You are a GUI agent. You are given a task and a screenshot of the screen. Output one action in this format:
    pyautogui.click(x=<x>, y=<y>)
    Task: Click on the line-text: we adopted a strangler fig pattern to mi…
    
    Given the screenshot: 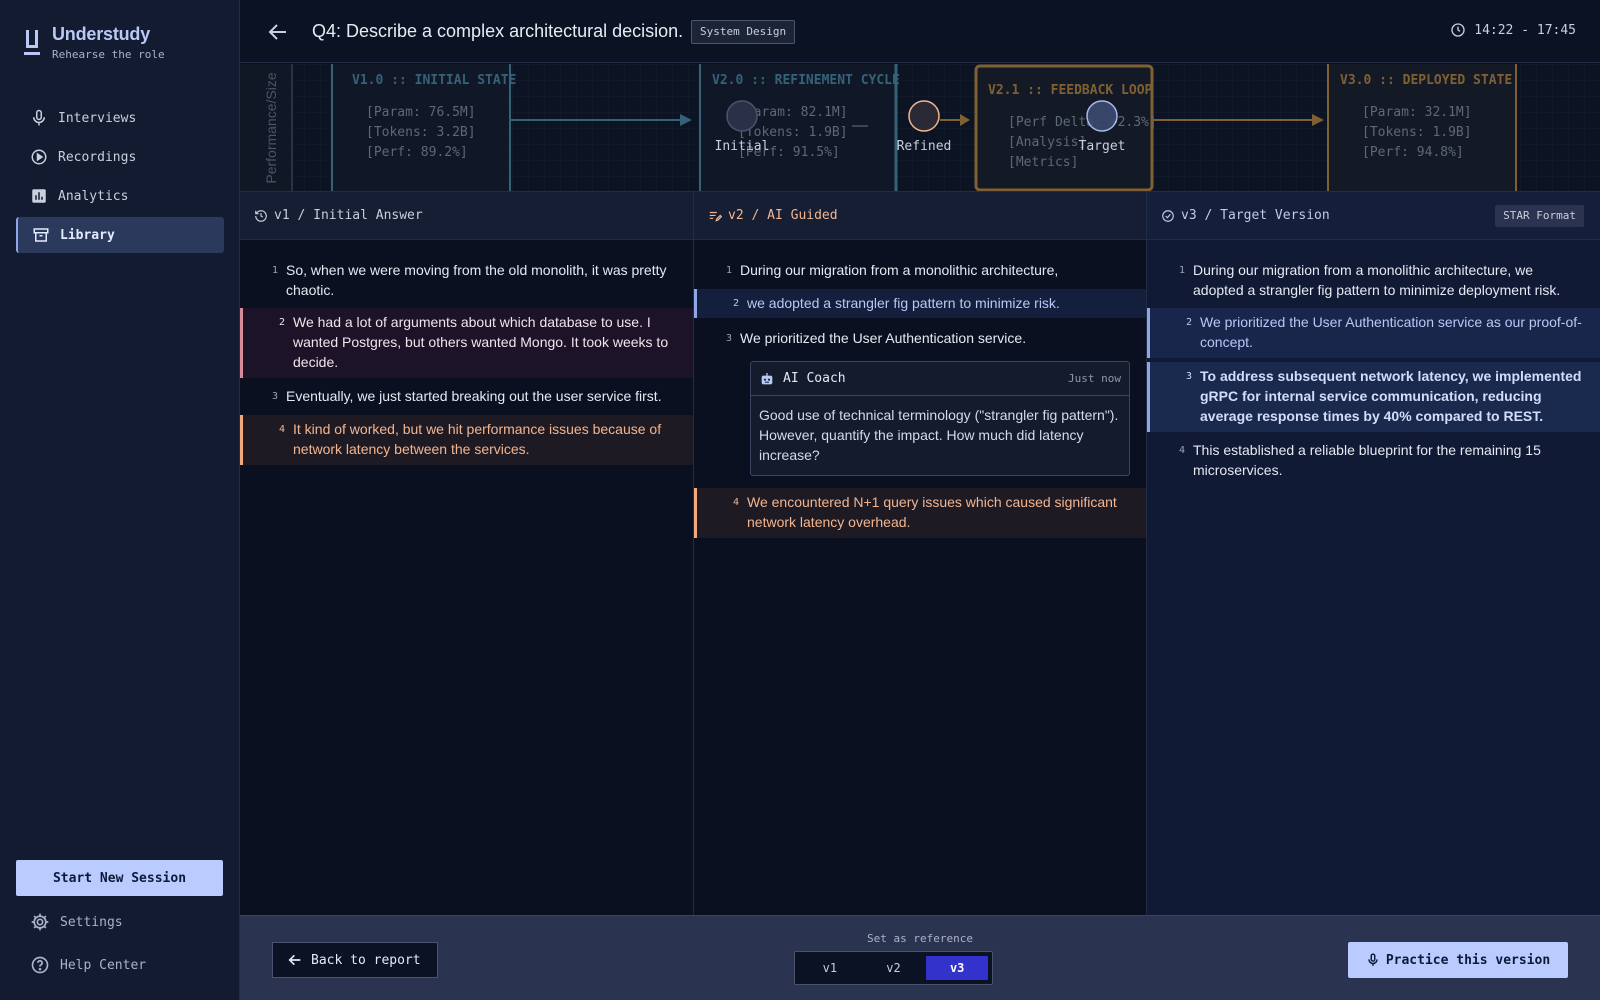 What is the action you would take?
    pyautogui.click(x=903, y=303)
    